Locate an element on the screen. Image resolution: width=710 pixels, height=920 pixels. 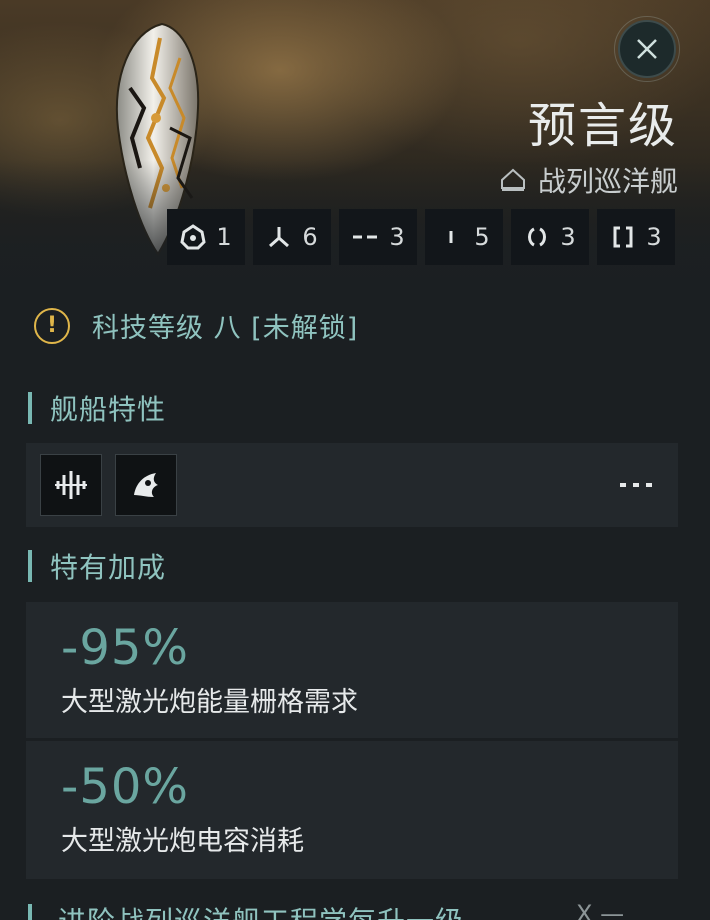
slot-high: 6 is located at coordinates (292, 237).